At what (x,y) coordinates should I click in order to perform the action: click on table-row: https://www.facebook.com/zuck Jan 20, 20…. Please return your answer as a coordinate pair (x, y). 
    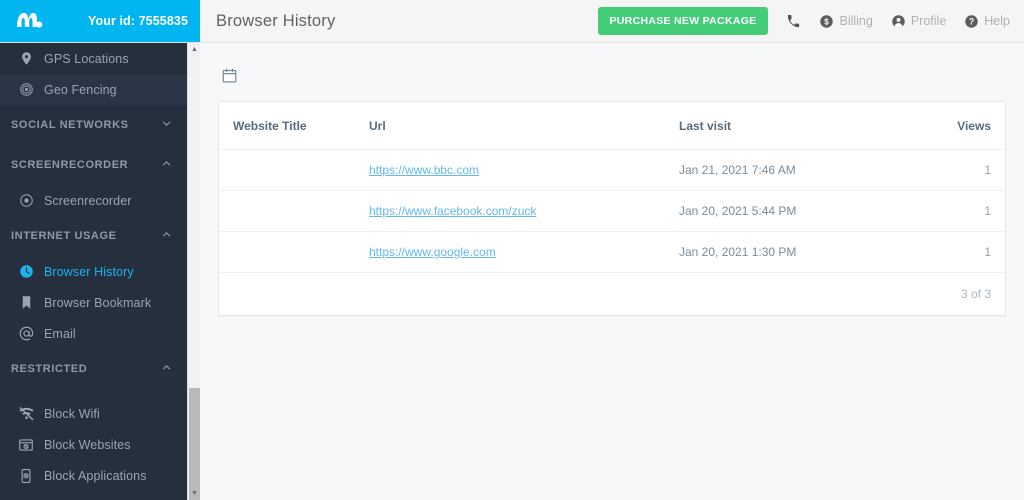
    Looking at the image, I should click on (612, 211).